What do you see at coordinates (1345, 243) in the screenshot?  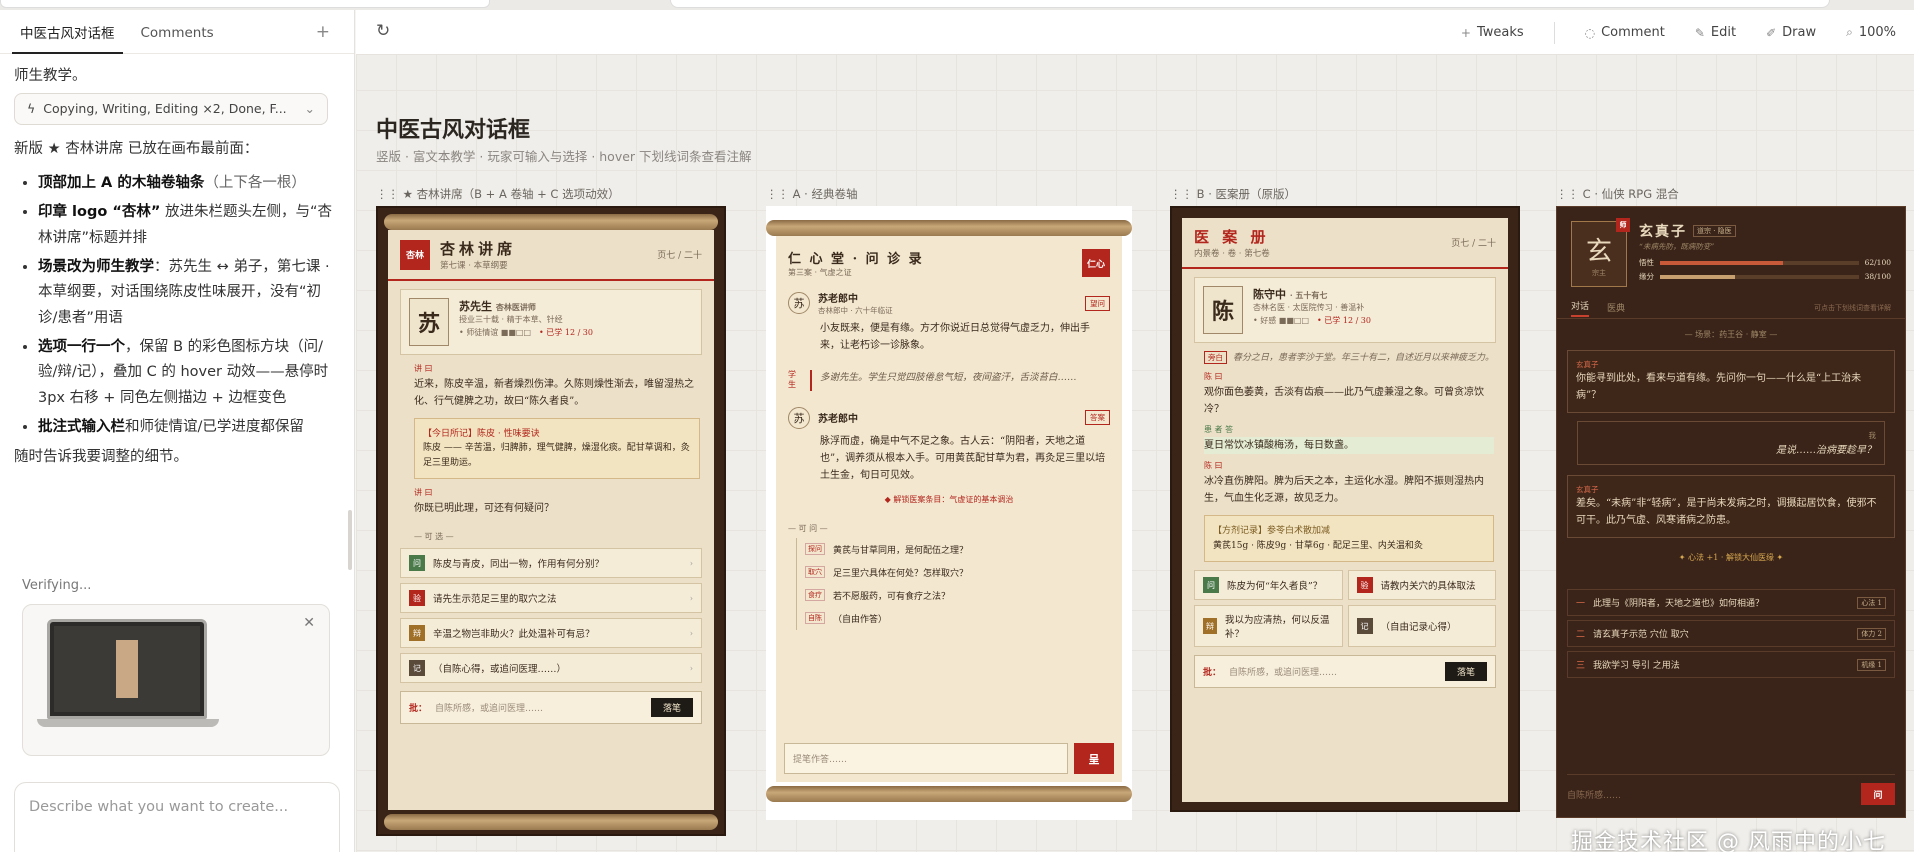 I see `dialog-header: 医 案 册 内景卷 · 卷 · 第七卷 页七 / 二十` at bounding box center [1345, 243].